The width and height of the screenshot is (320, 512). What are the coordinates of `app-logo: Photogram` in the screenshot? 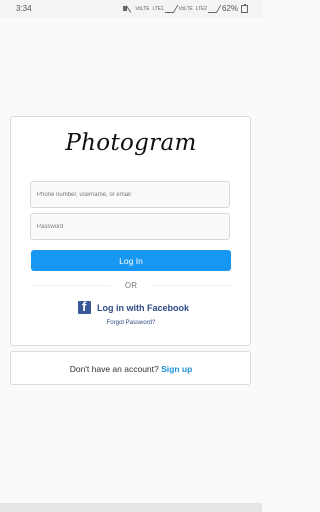 It's located at (131, 143).